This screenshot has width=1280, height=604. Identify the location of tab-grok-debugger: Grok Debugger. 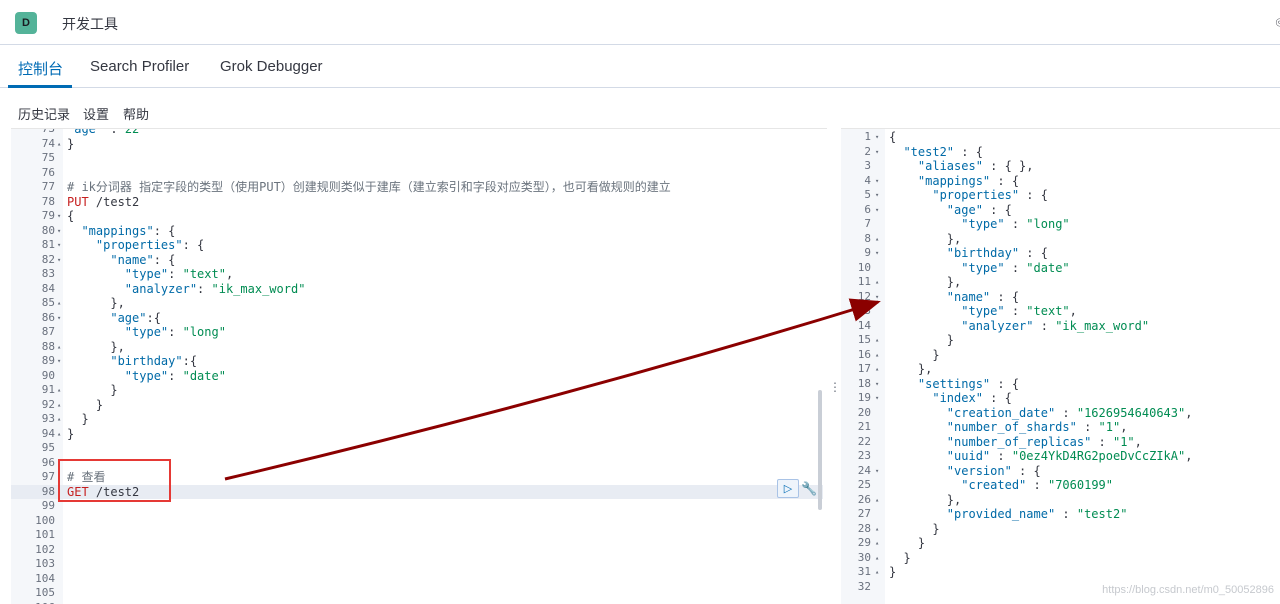
(271, 66).